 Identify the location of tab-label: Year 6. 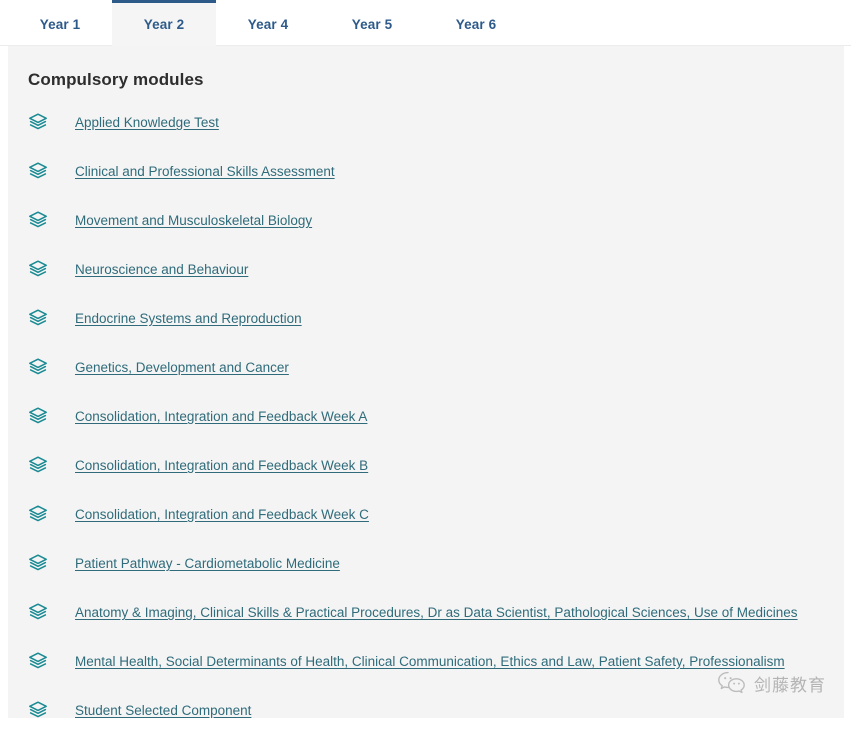
(476, 24).